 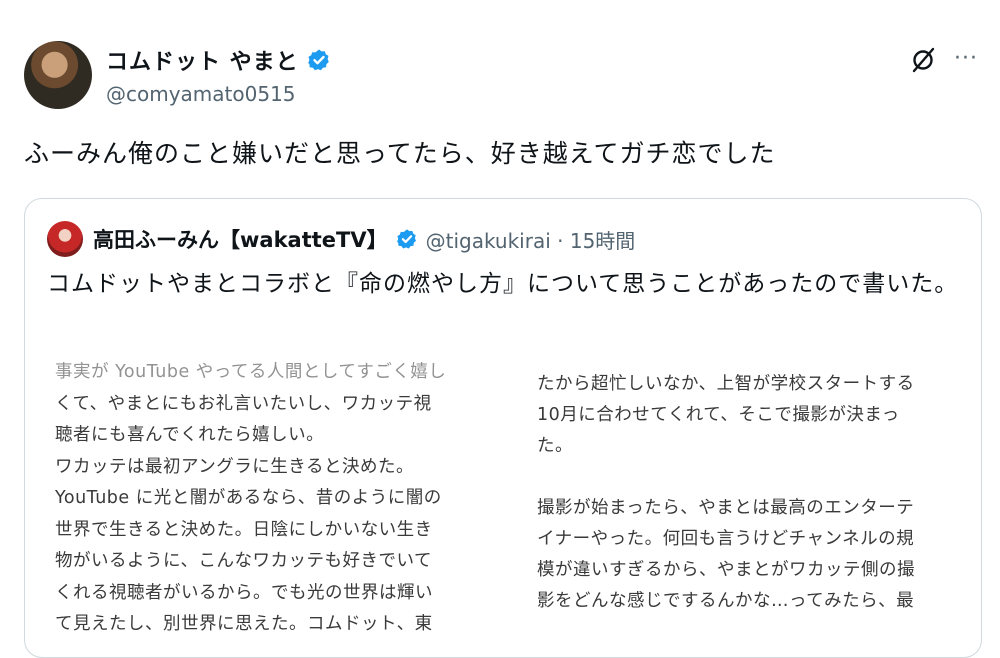 I want to click on note-line: 影をどんな感じでするんかな…ってみたら、最, so click(x=726, y=601).